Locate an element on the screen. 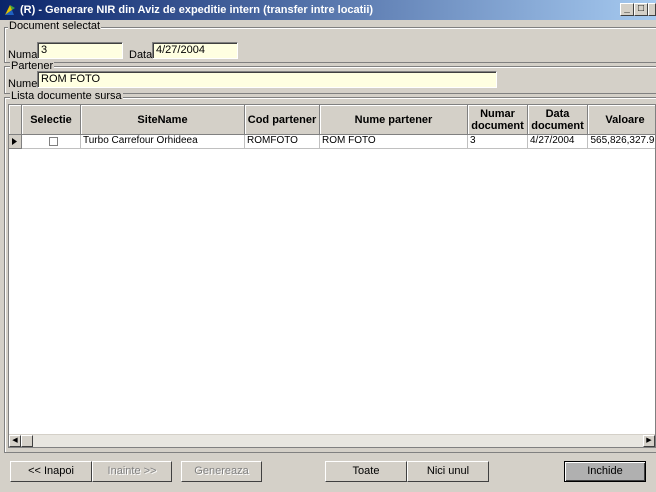 The width and height of the screenshot is (656, 492). column-header-selectie: Selectie is located at coordinates (51, 120).